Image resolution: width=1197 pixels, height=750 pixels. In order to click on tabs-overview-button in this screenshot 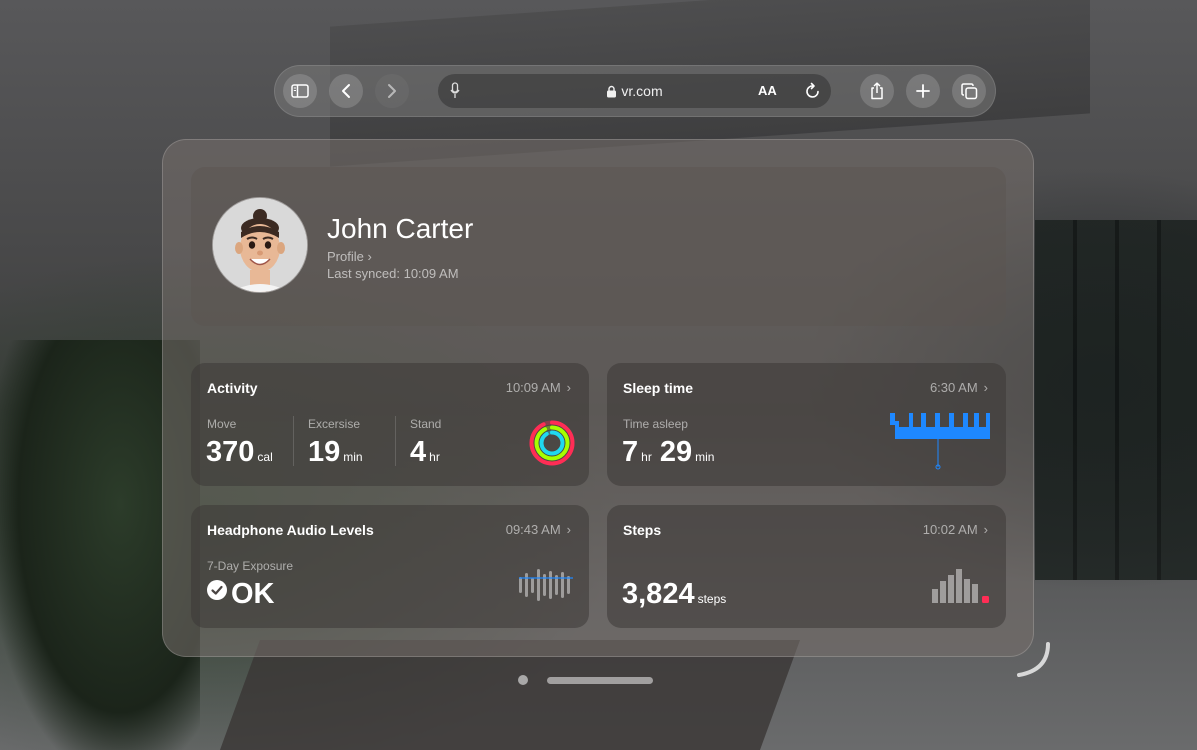, I will do `click(969, 91)`.